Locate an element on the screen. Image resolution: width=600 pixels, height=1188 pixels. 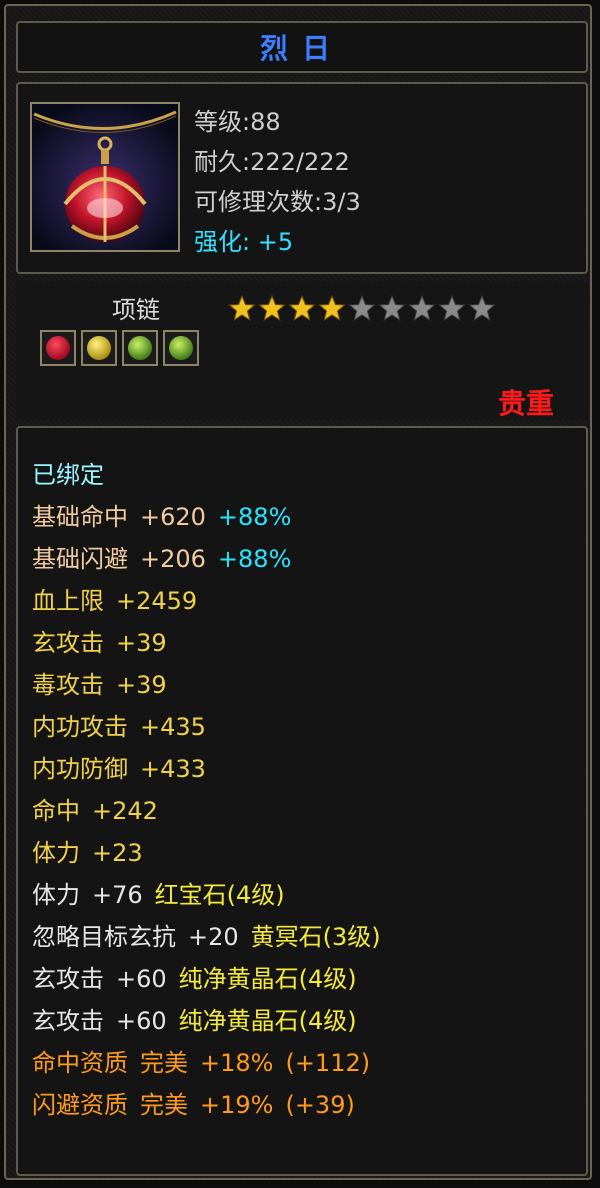
stat-line: 体力 +76 红宝石(4级) is located at coordinates (164, 895).